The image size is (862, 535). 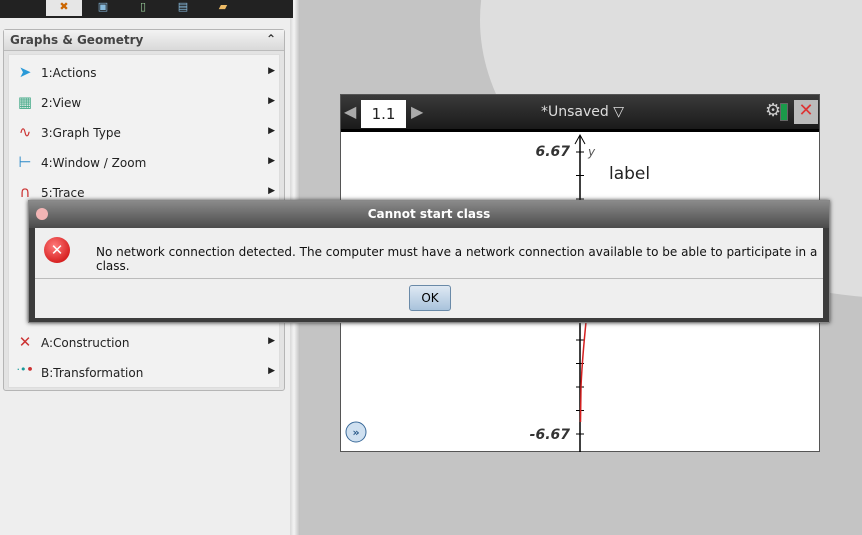 What do you see at coordinates (25, 102) in the screenshot?
I see `view-icon: ▦` at bounding box center [25, 102].